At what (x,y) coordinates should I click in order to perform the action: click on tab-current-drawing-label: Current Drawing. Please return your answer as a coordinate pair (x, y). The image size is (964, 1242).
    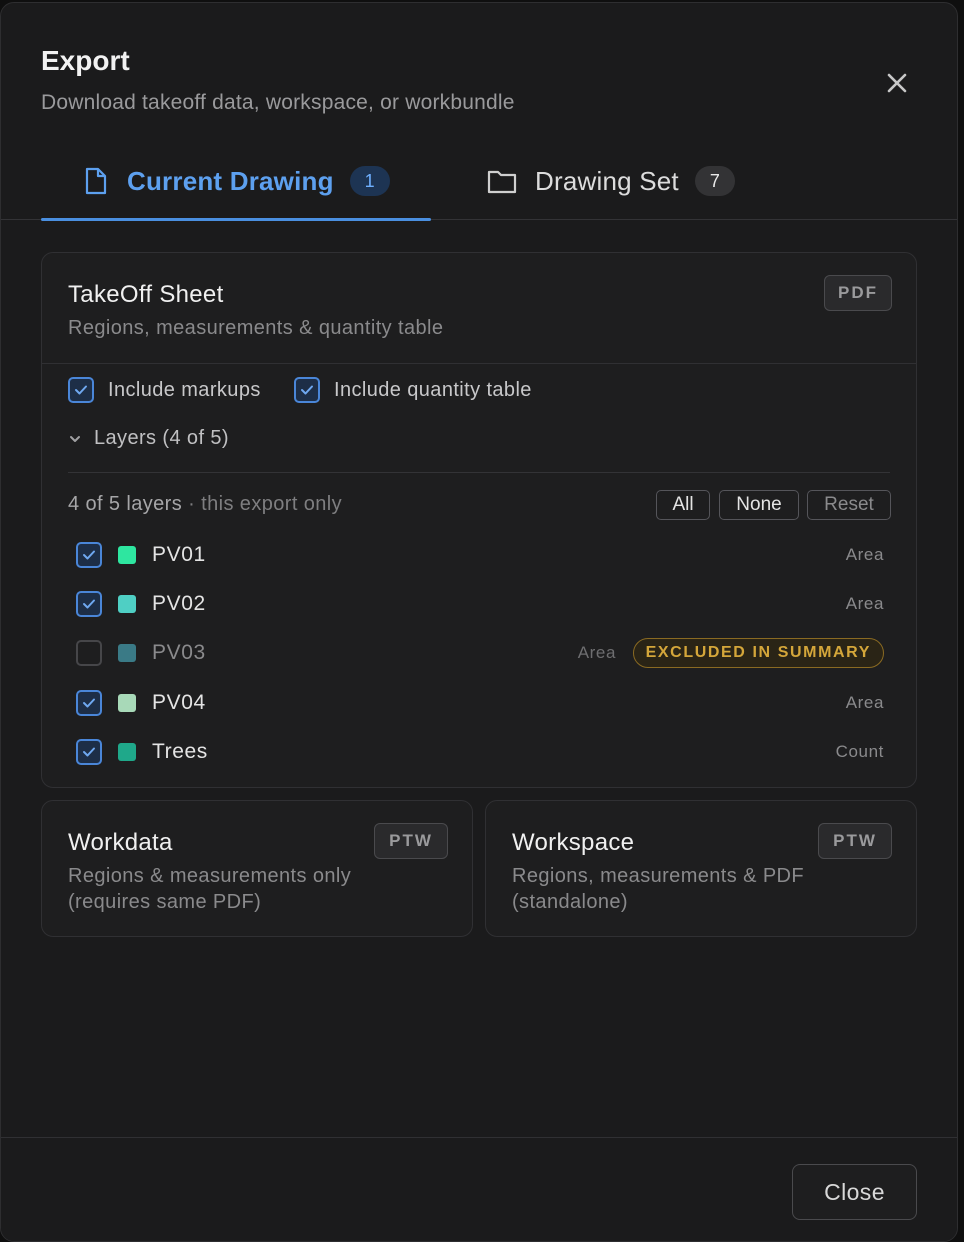
    Looking at the image, I should click on (230, 180).